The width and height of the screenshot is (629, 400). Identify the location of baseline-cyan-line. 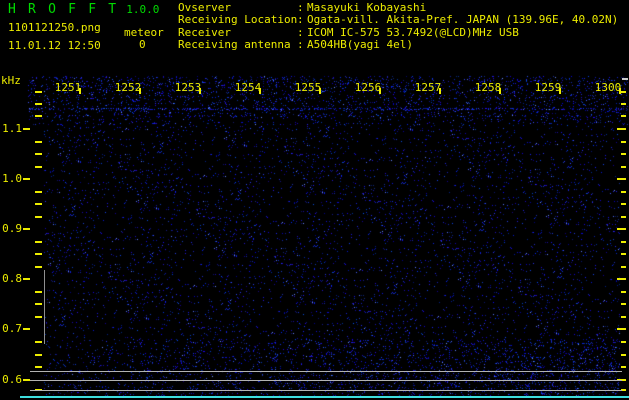
(324, 397).